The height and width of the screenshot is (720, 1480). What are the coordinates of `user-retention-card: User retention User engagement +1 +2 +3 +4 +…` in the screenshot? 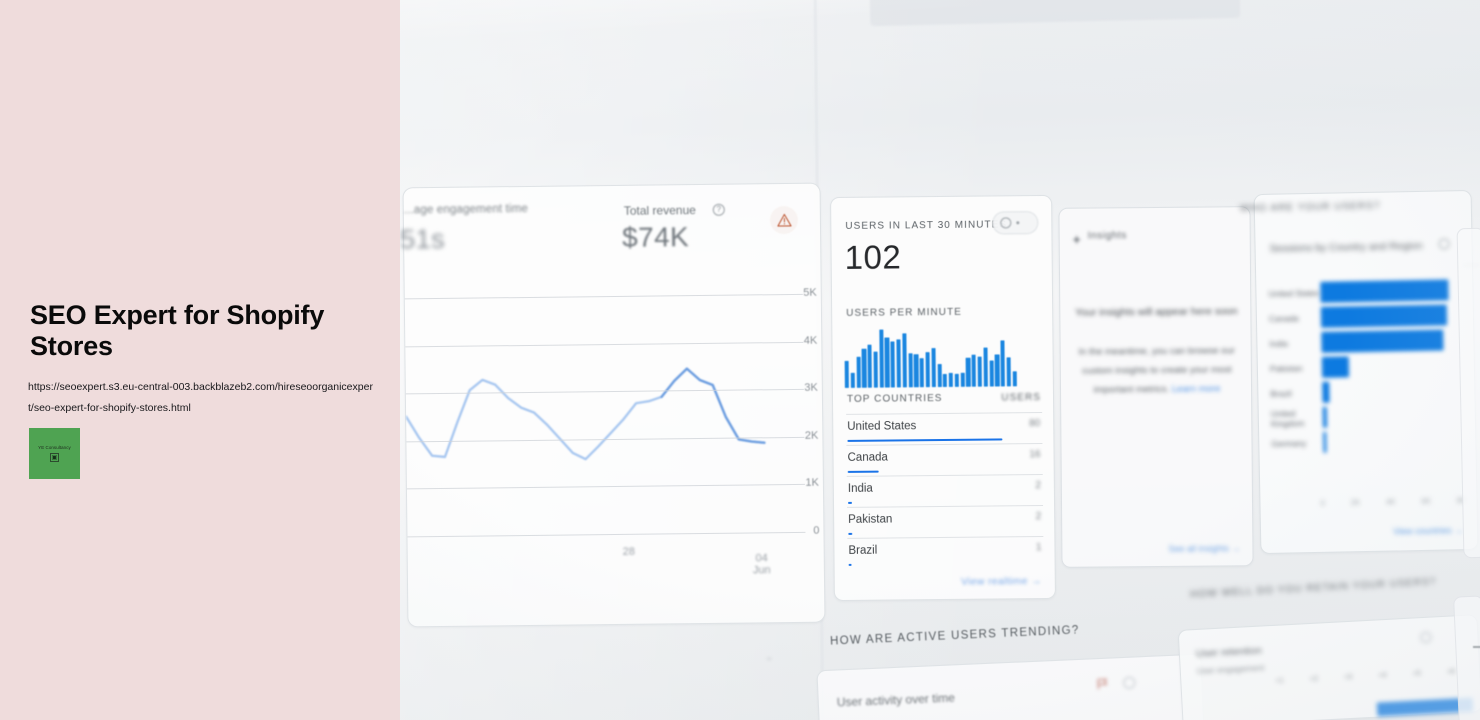 It's located at (1328, 667).